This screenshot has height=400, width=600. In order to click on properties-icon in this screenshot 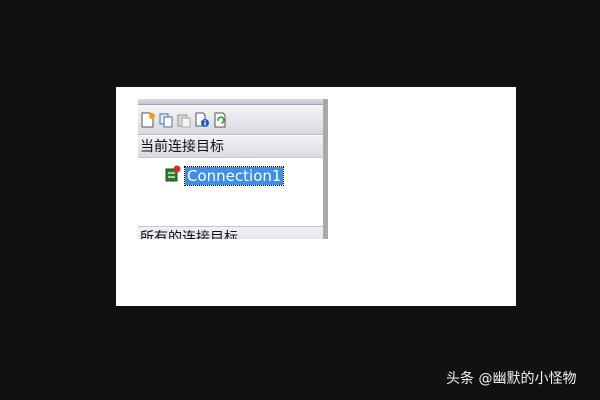, I will do `click(202, 120)`.